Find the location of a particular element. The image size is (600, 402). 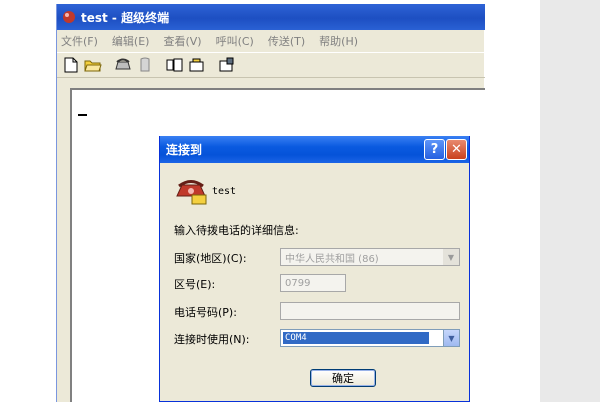

toolbar is located at coordinates (271, 65).